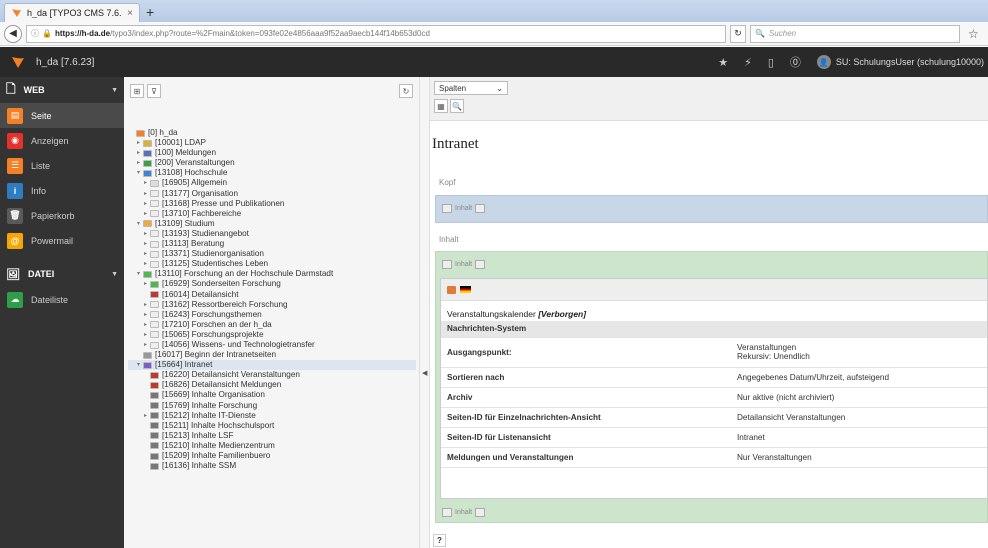 This screenshot has width=988, height=548. I want to click on tree-node: [0] h_da, so click(272, 133).